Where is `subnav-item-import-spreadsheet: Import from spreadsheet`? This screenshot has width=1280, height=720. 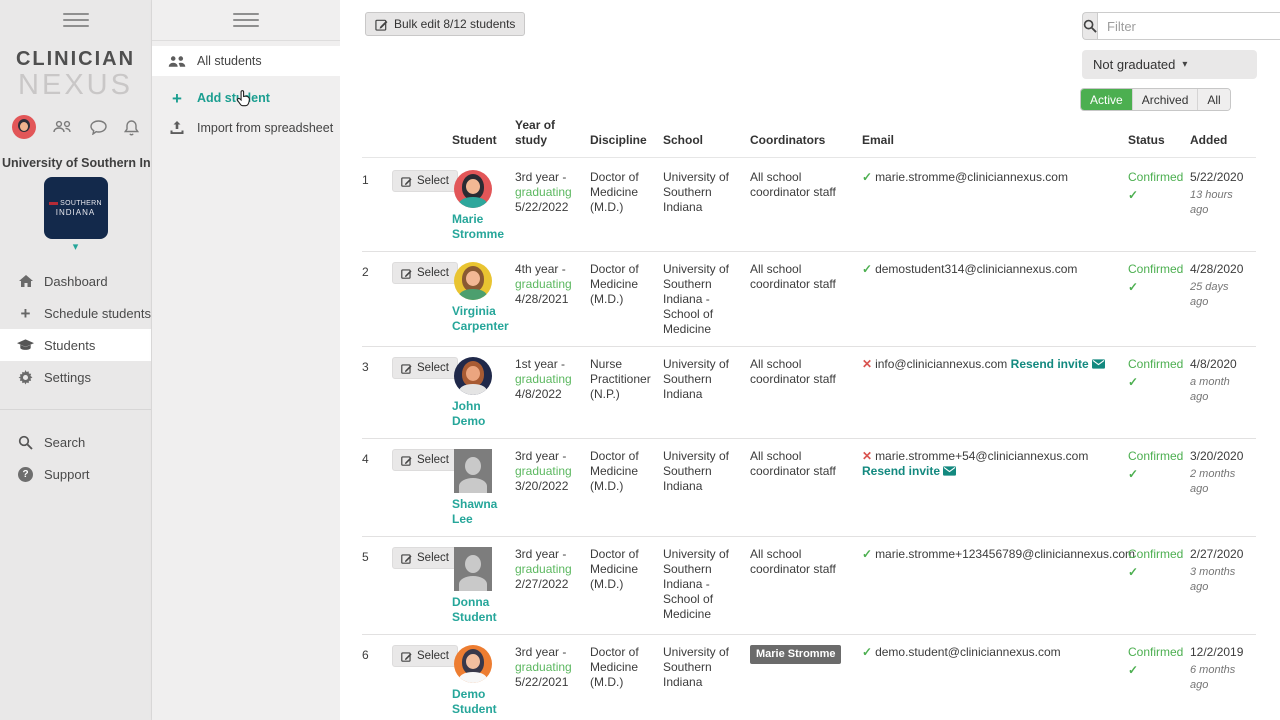
subnav-item-import-spreadsheet: Import from spreadsheet is located at coordinates (246, 128).